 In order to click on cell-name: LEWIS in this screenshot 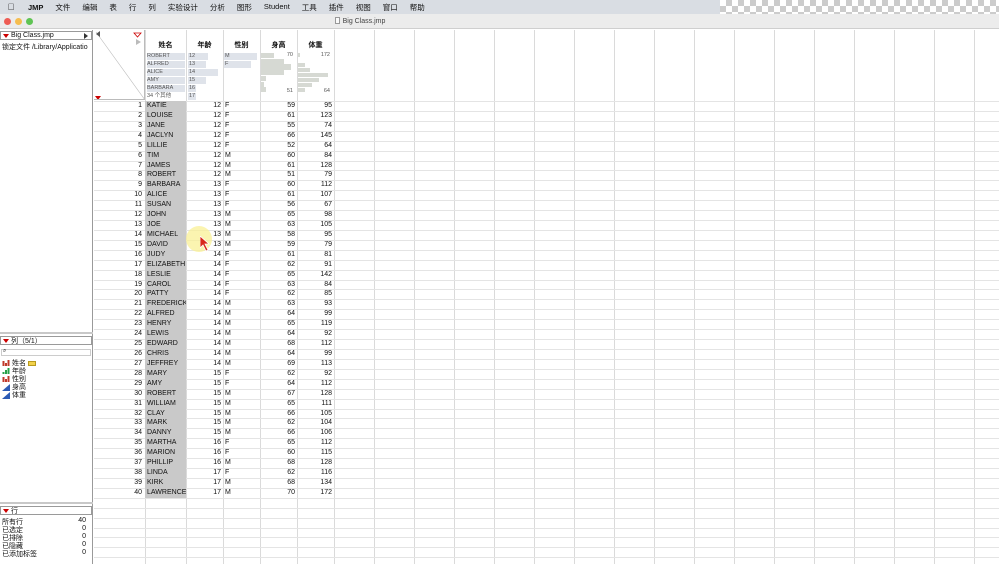, I will do `click(165, 334)`.